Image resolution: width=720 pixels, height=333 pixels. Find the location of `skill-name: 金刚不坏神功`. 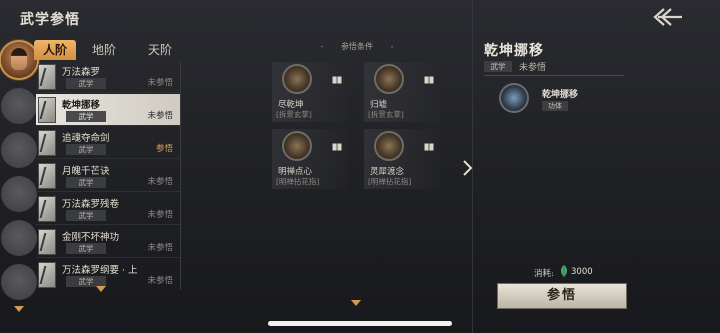

skill-name: 金刚不坏神功 is located at coordinates (91, 237).